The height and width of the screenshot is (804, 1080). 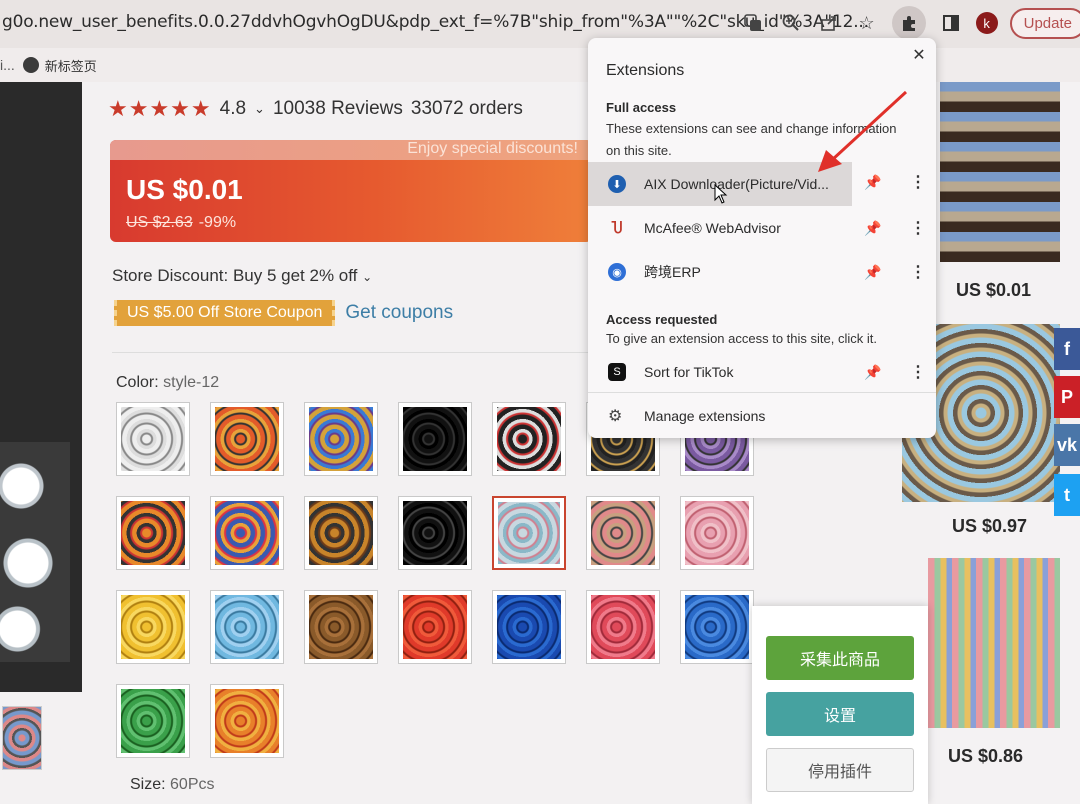 I want to click on bookmark-label: 新标签页, so click(x=70, y=66).